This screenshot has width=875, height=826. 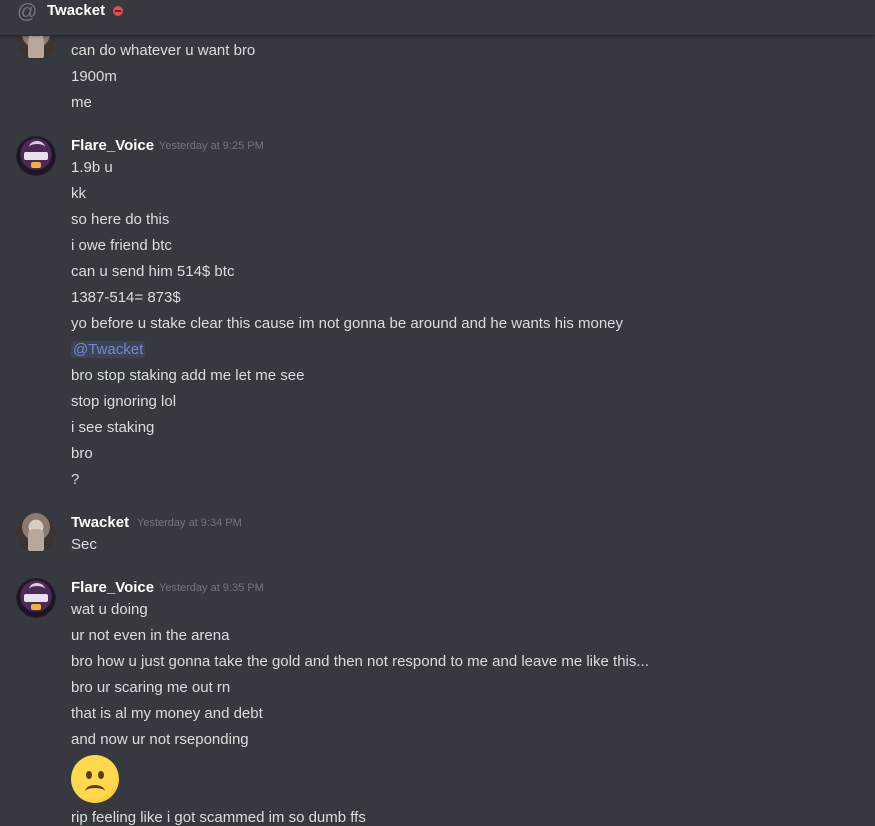 What do you see at coordinates (76, 10) in the screenshot?
I see `dm-recipient-name: Twacket` at bounding box center [76, 10].